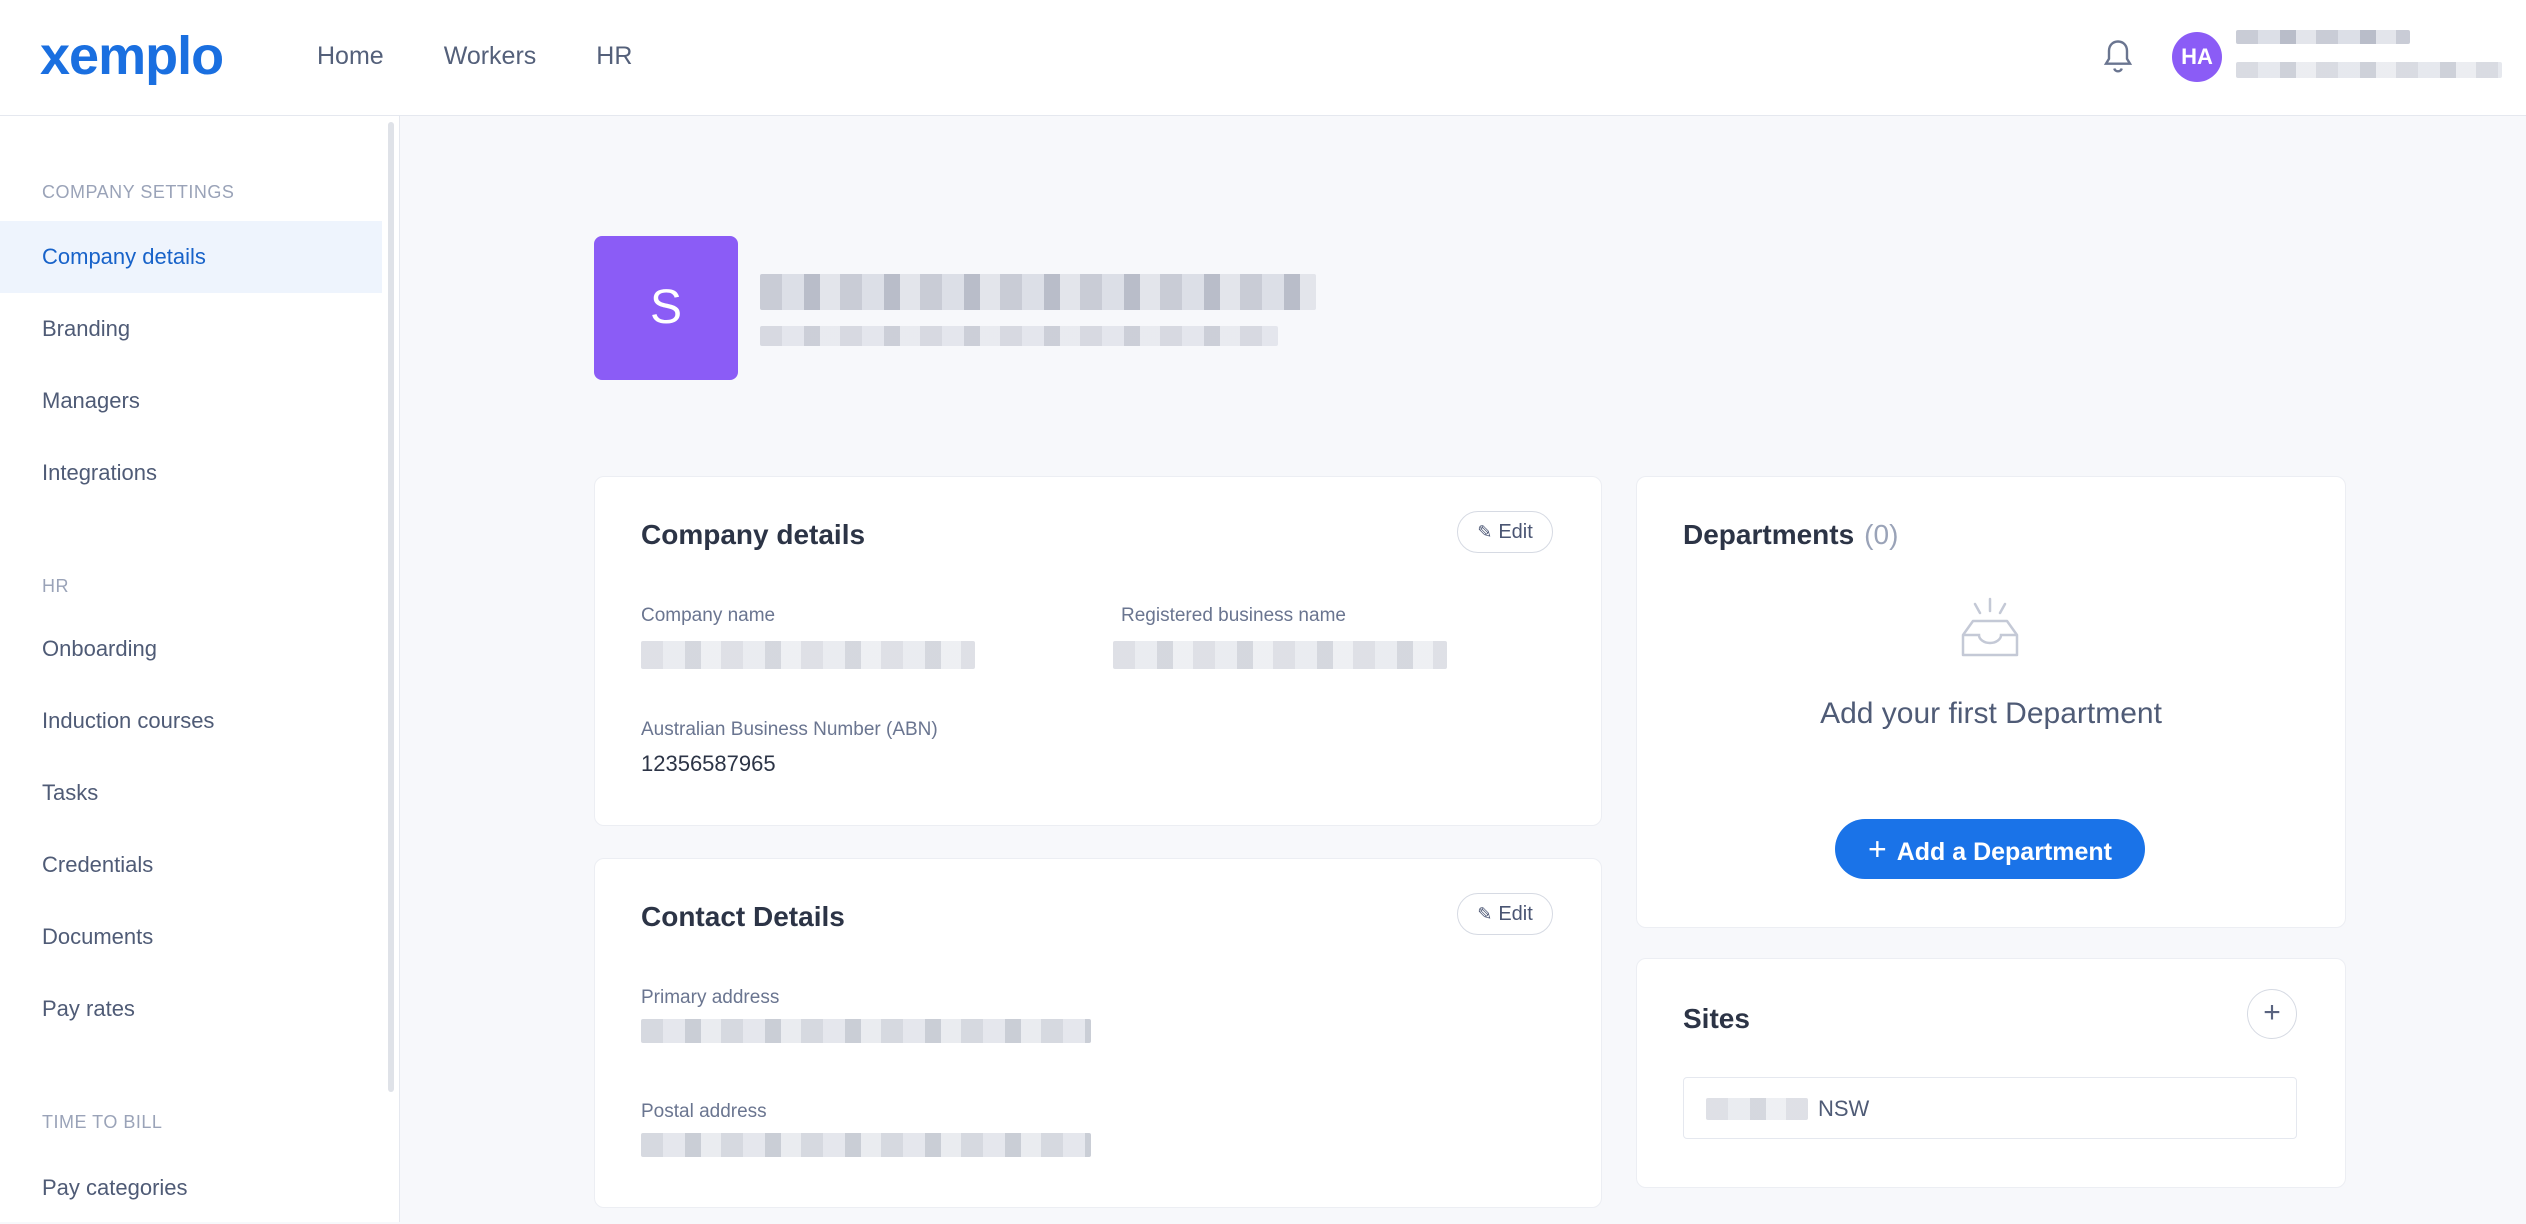 The width and height of the screenshot is (2526, 1224). Describe the element at coordinates (1263, 58) in the screenshot. I see `top-header: xemplo Home Workers HR HA` at that location.